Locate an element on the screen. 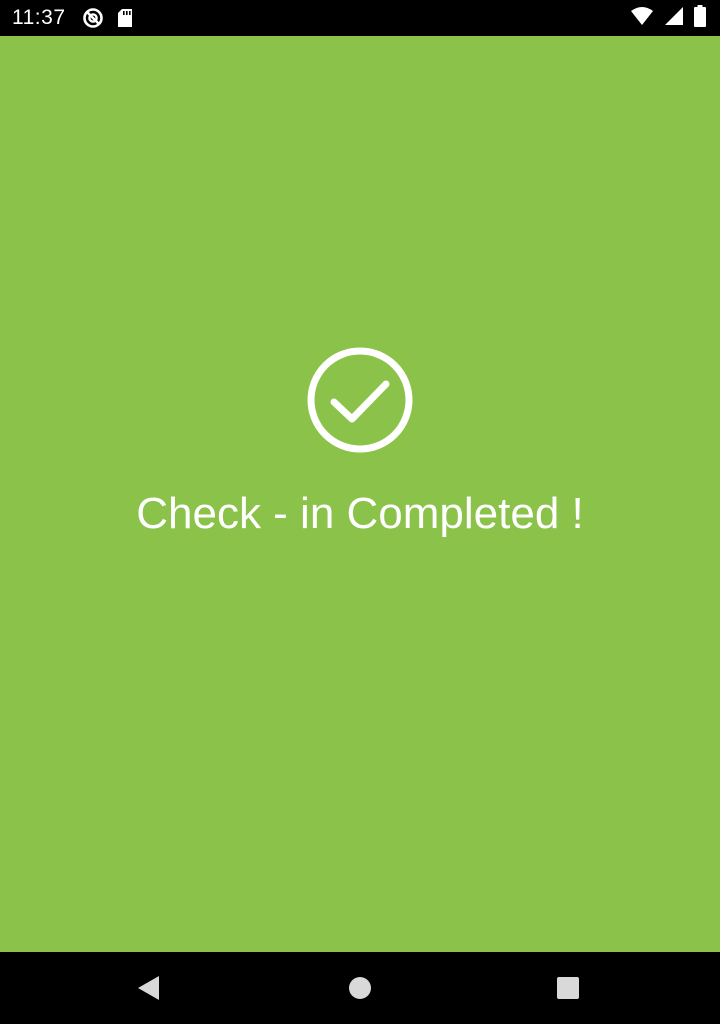  back-icon is located at coordinates (149, 988).